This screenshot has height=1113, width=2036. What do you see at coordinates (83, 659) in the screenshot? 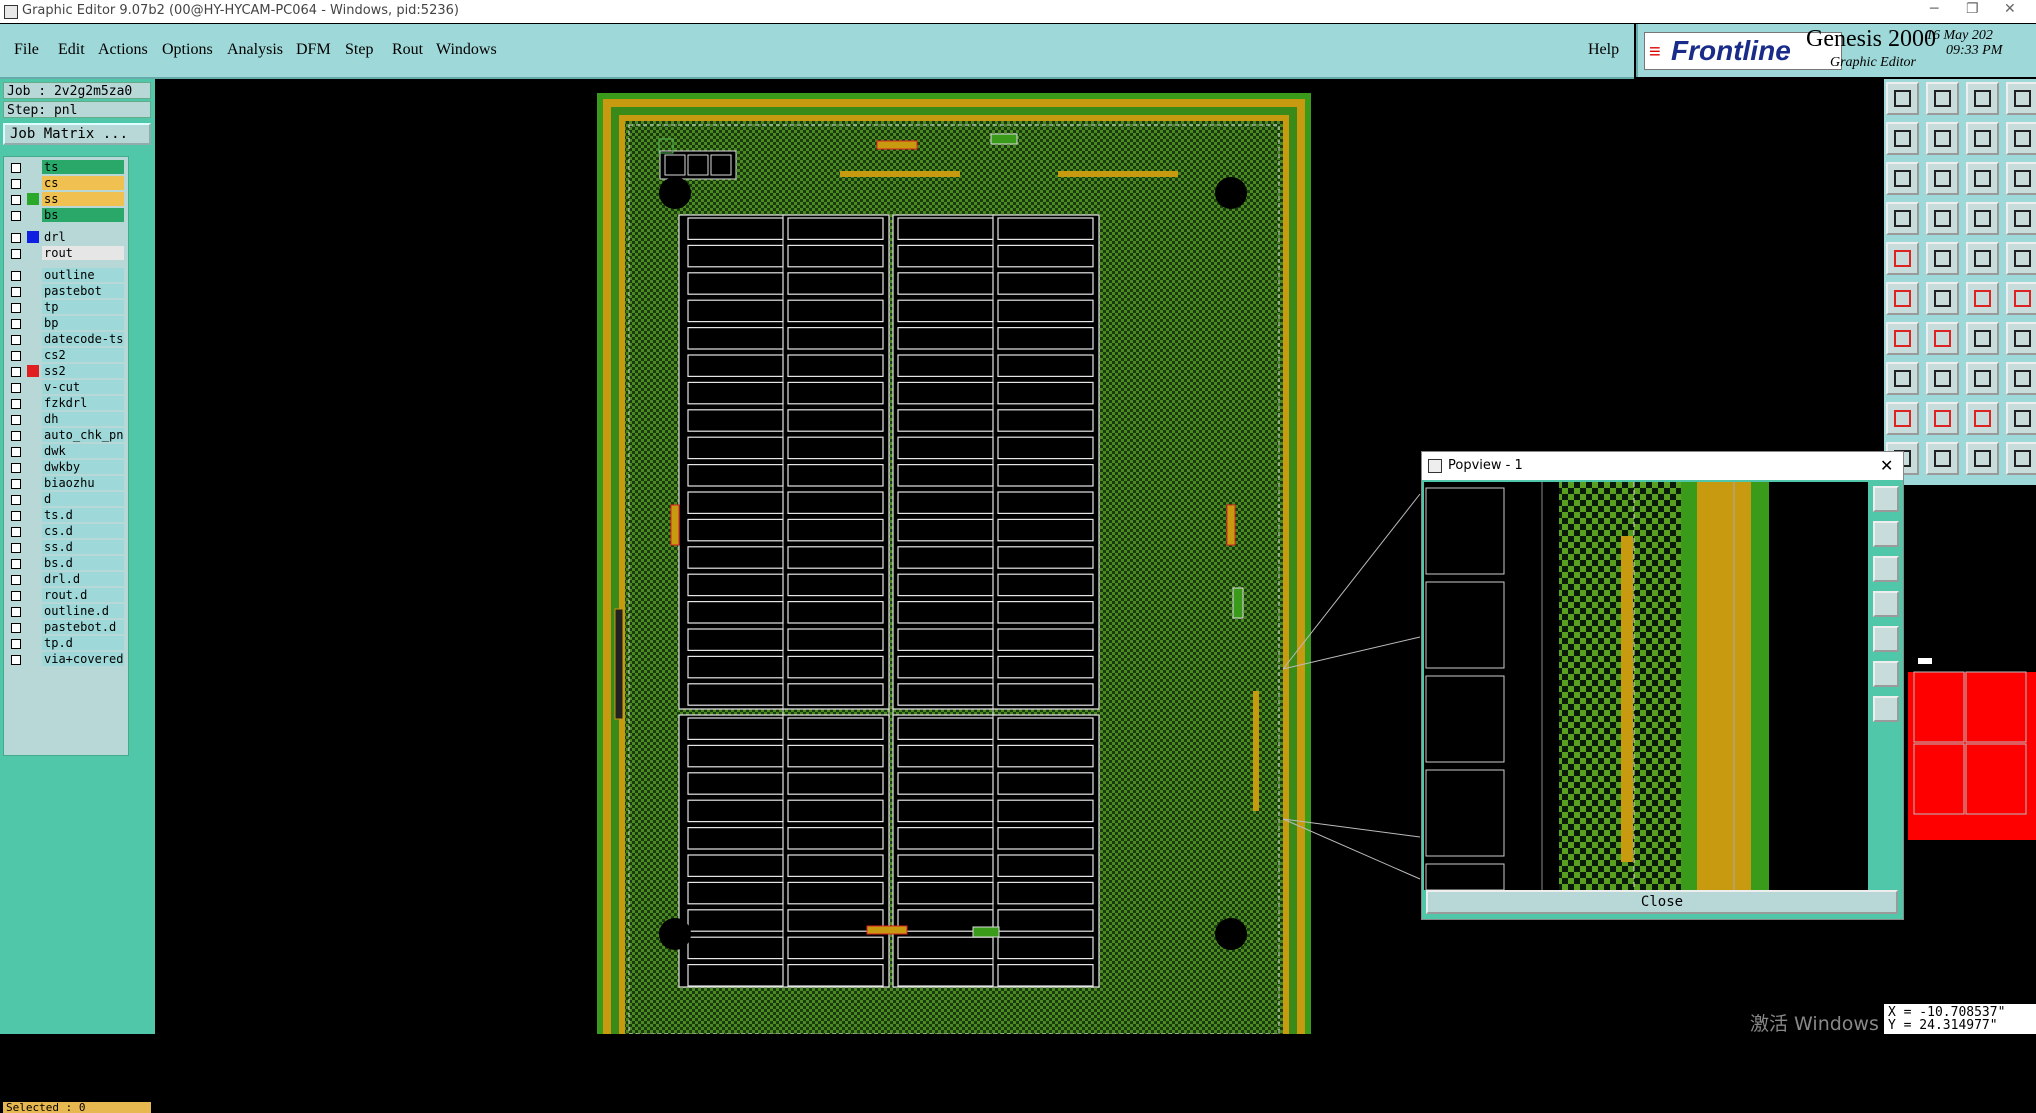
I see `layer-name: via+covered` at bounding box center [83, 659].